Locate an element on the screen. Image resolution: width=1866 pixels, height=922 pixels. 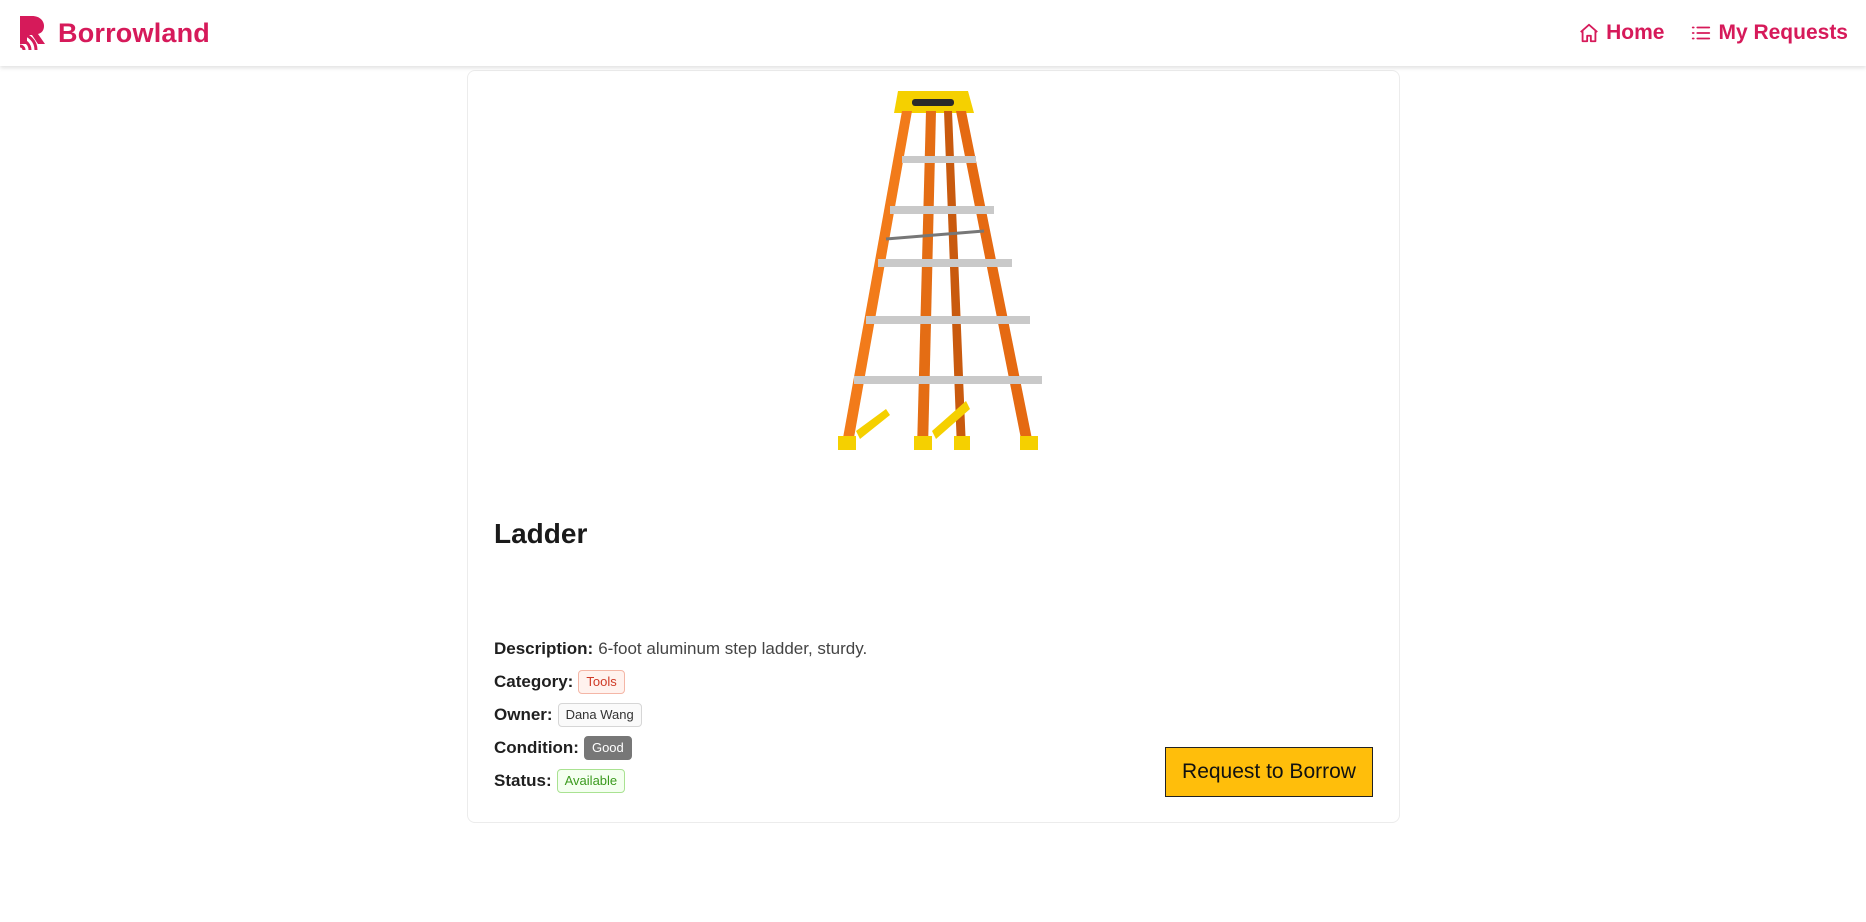
nav-my-requests-label: My Requests is located at coordinates (1783, 32).